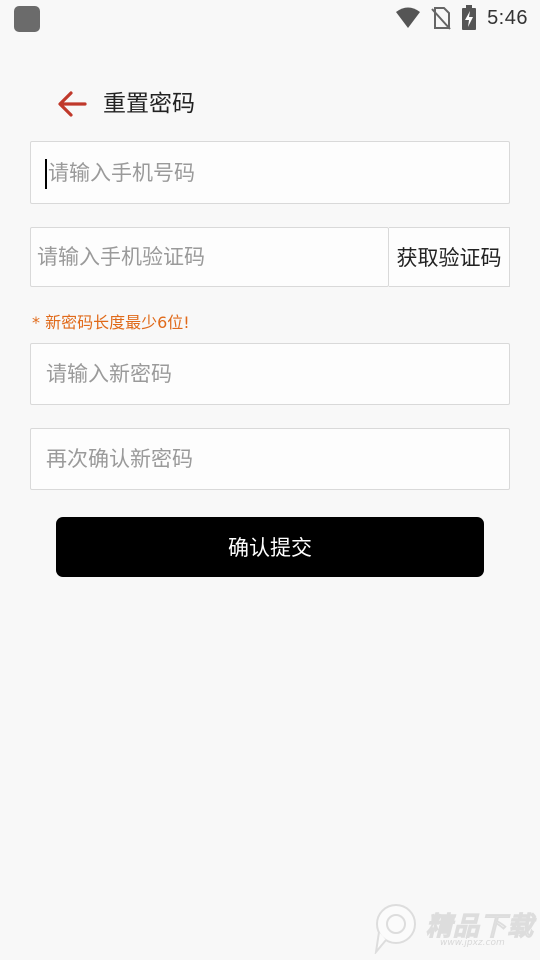 This screenshot has height=960, width=540. Describe the element at coordinates (395, 929) in the screenshot. I see `watermark-logo-icon` at that location.